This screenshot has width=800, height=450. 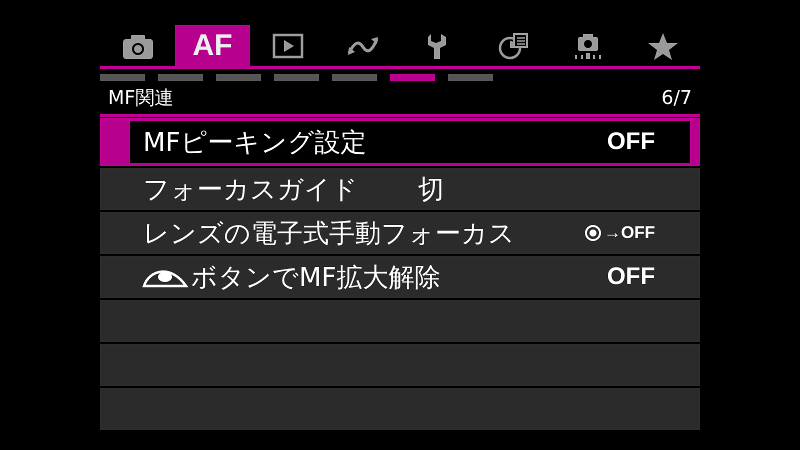 I want to click on menu-row: MFピーキング設定 OFF, so click(x=400, y=142).